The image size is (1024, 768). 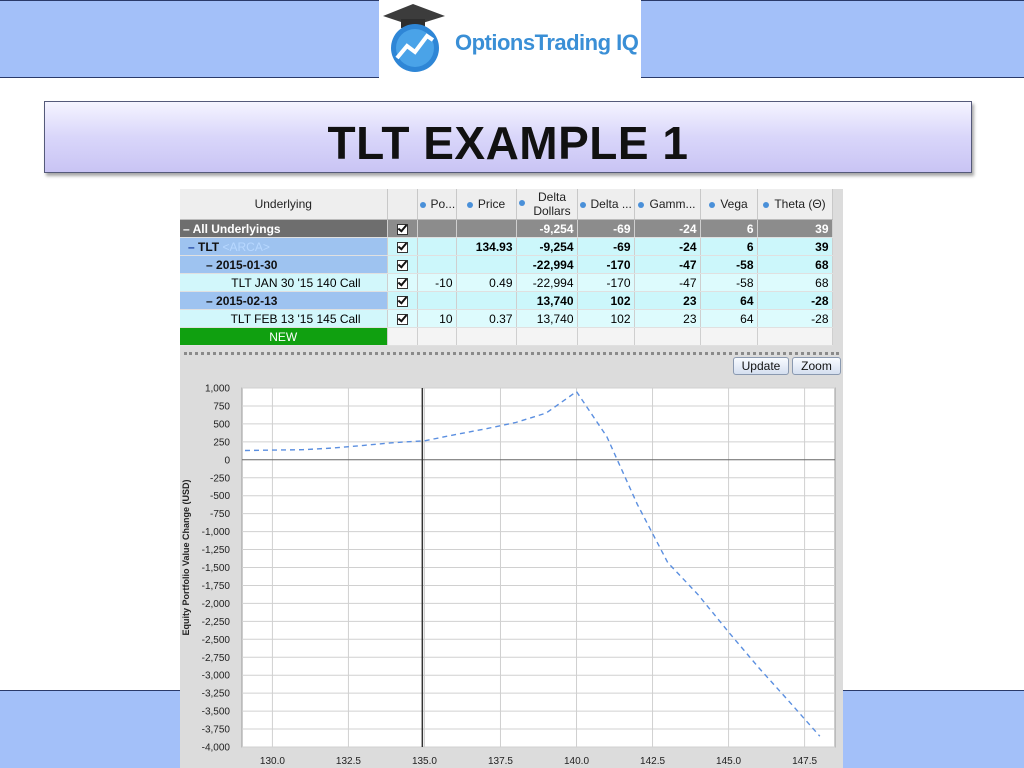 I want to click on x-tick-label: 132.5, so click(x=348, y=761).